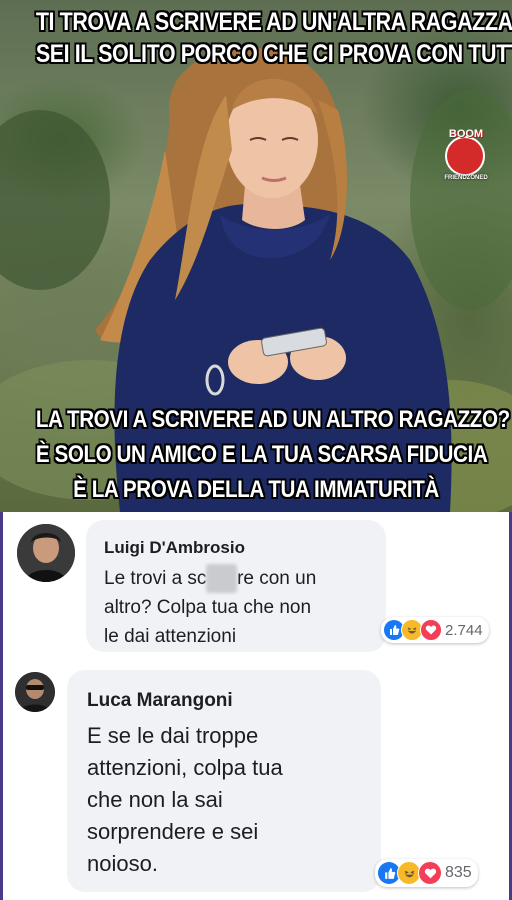 The height and width of the screenshot is (900, 512). I want to click on logo-badge-icon, so click(465, 156).